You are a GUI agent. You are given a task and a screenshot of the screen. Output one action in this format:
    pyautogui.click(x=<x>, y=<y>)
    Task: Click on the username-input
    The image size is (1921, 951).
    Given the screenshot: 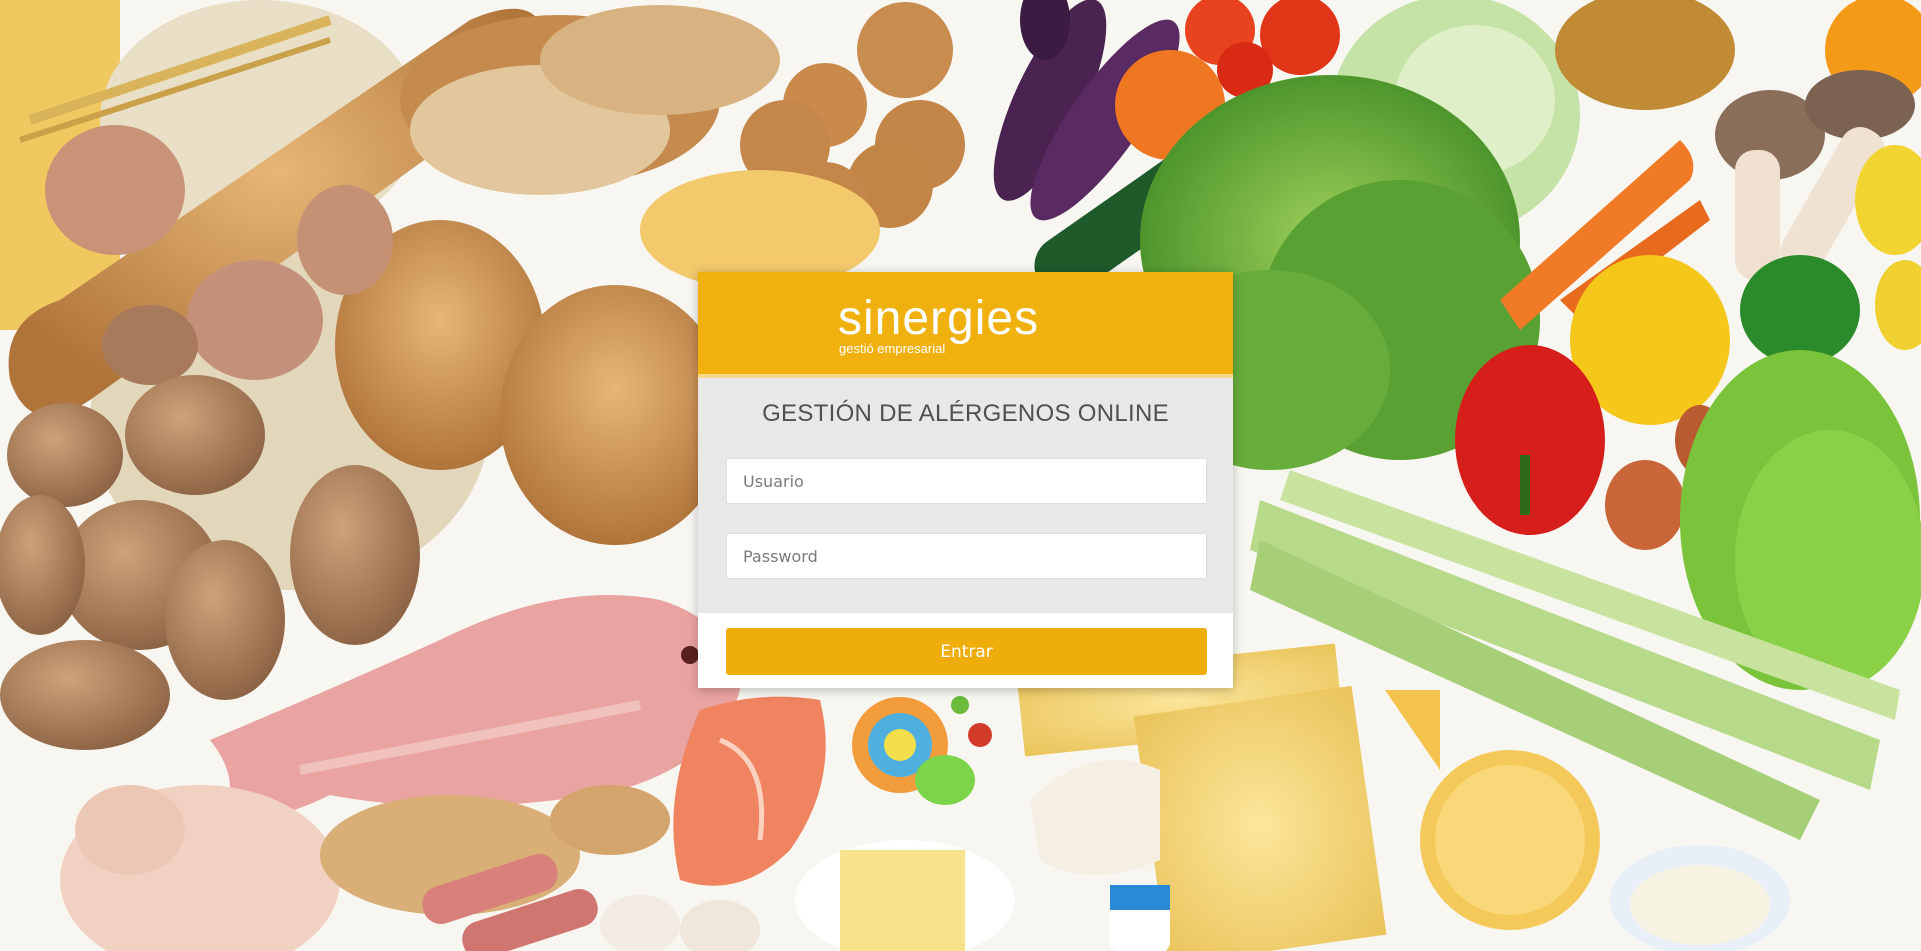 What is the action you would take?
    pyautogui.click(x=966, y=481)
    